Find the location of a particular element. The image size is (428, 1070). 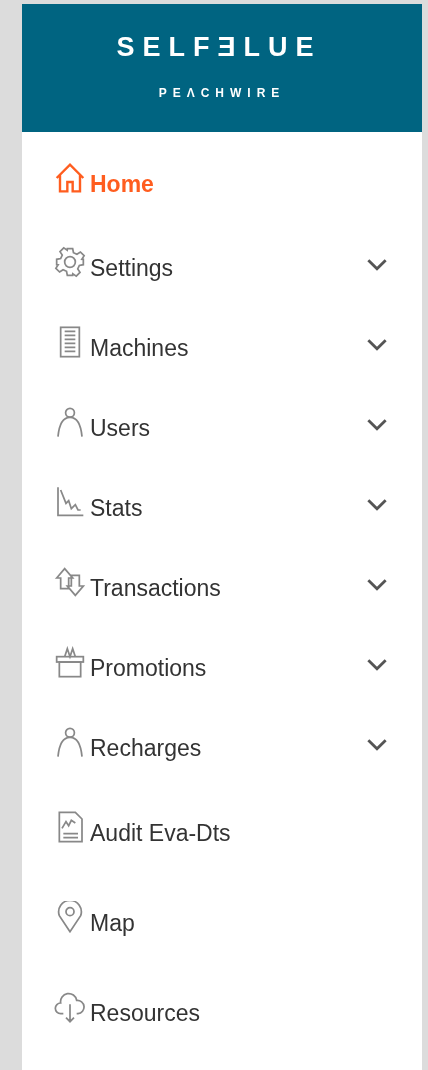

gear-icon is located at coordinates (70, 262).